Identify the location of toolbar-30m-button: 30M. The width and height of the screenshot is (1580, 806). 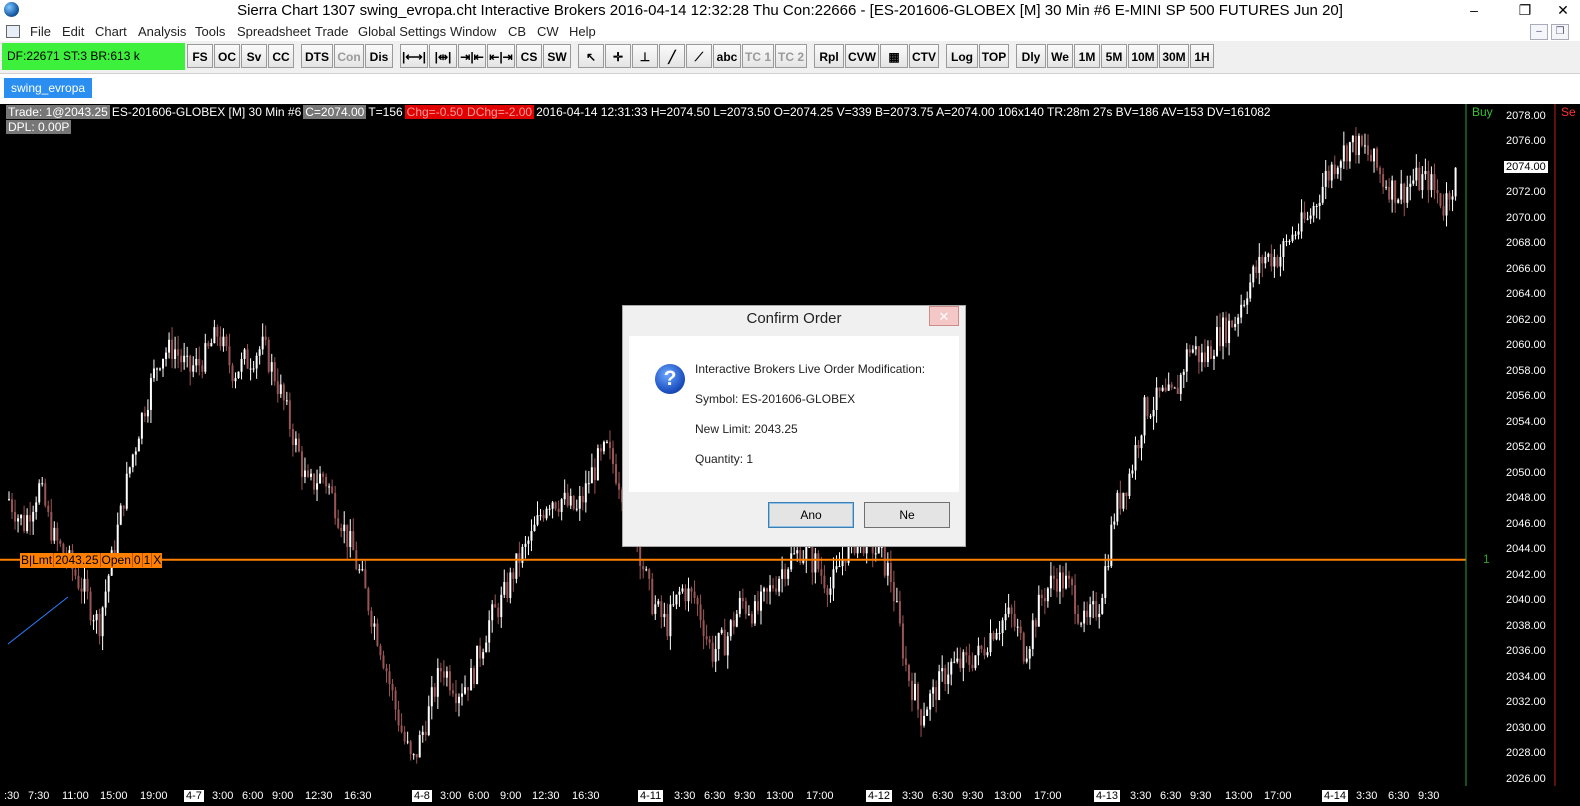
(1174, 56).